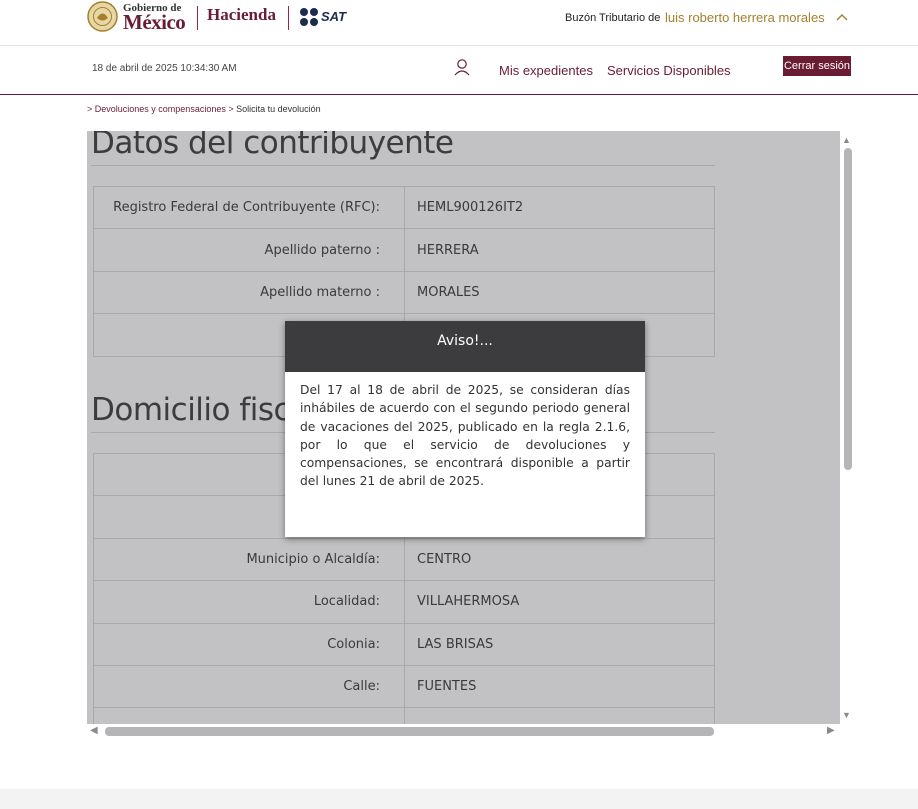 This screenshot has width=918, height=809. I want to click on logo-sat: SAT, so click(334, 16).